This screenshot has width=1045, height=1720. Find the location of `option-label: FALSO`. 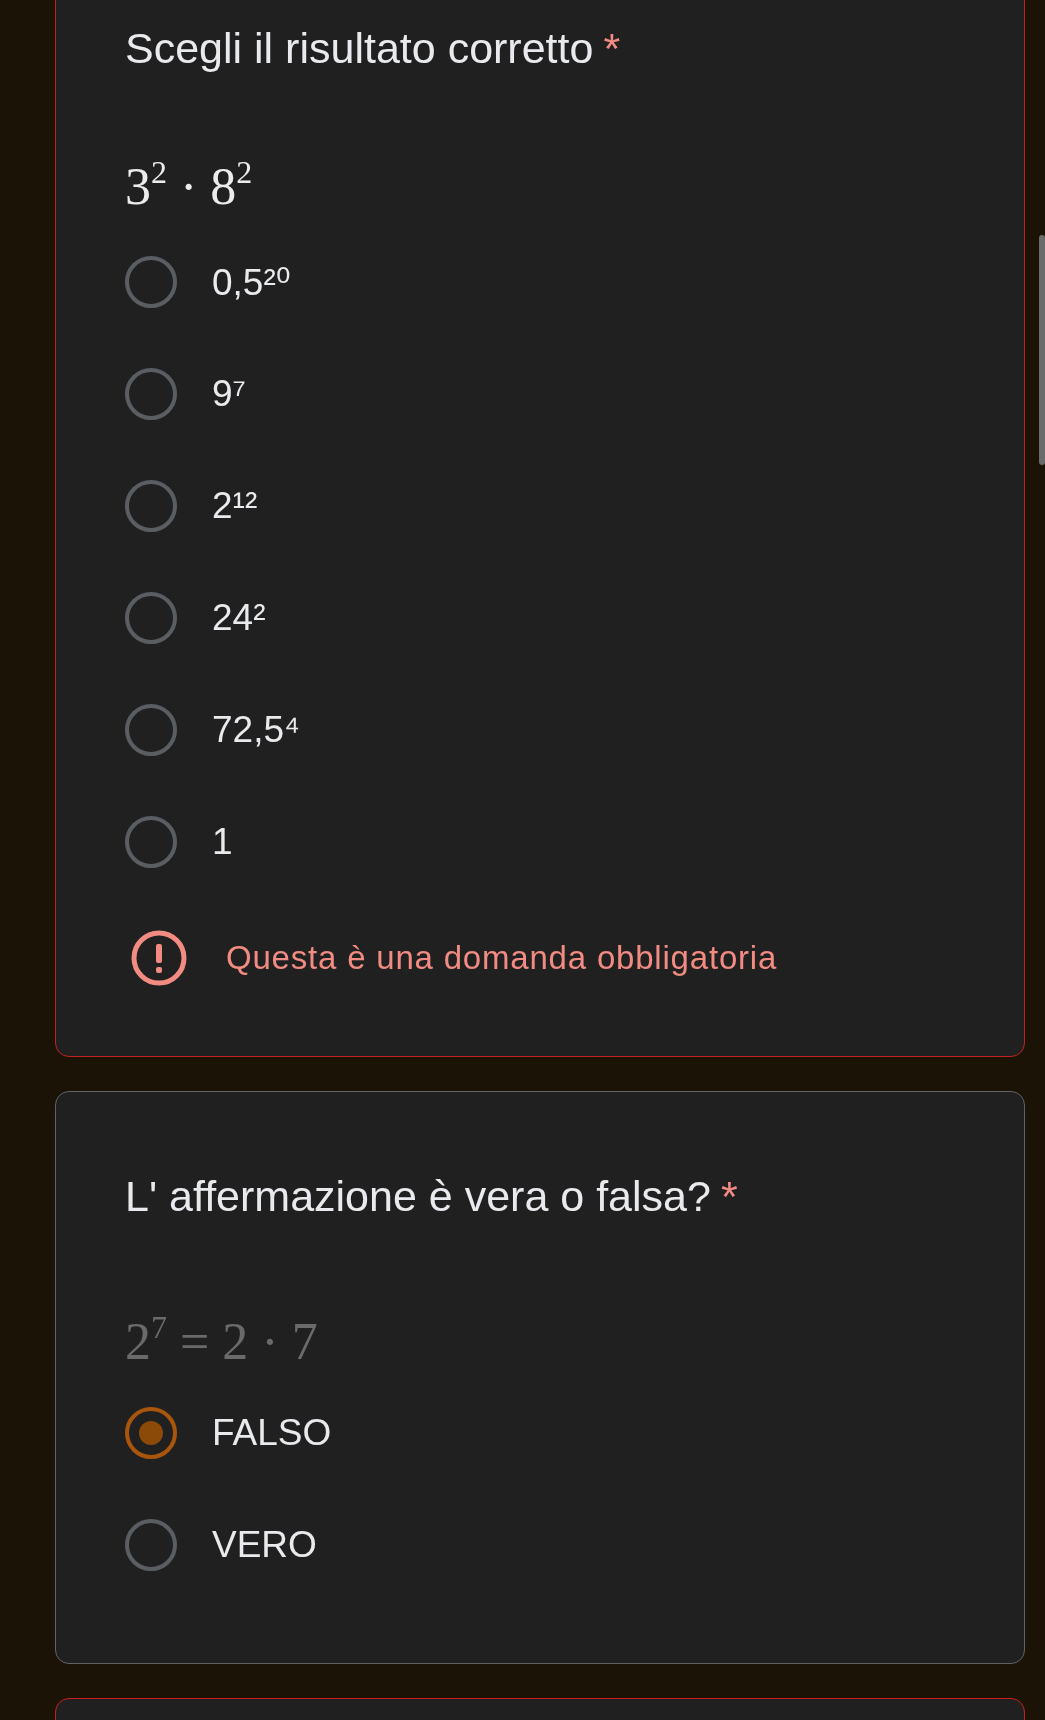

option-label: FALSO is located at coordinates (272, 1433).